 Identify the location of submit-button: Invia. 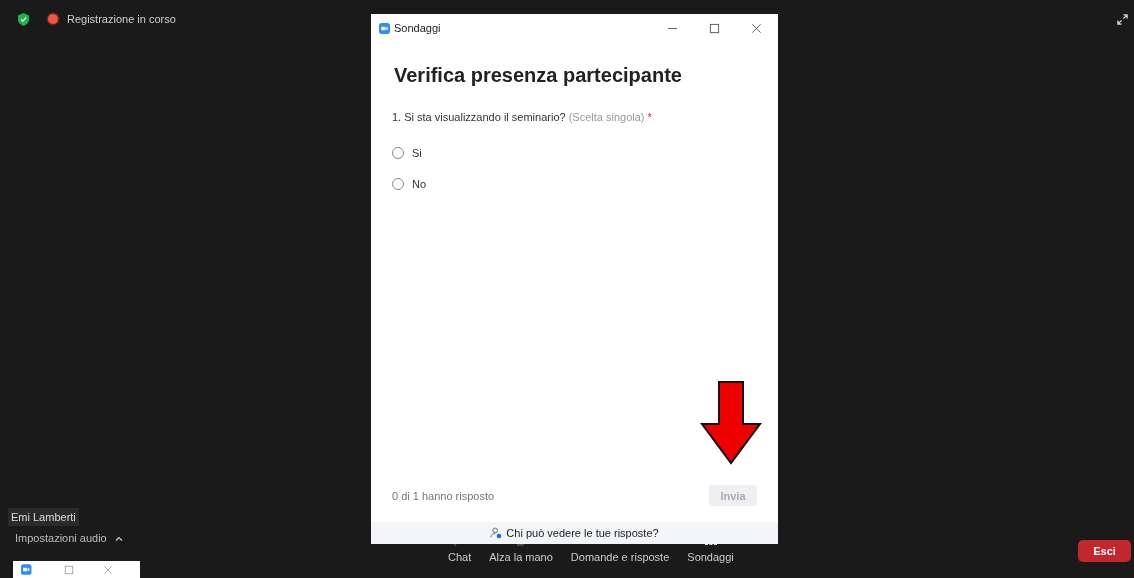
(733, 495).